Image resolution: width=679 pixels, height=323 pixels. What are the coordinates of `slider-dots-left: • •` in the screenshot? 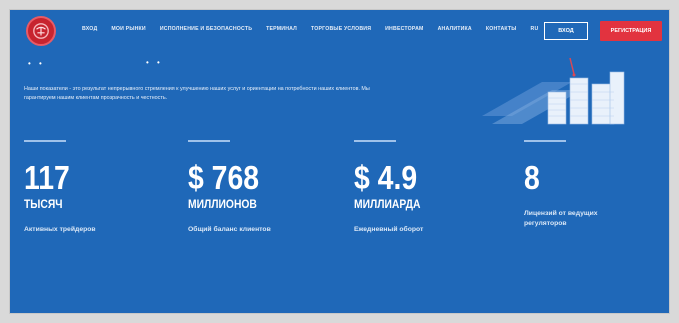 It's located at (36, 63).